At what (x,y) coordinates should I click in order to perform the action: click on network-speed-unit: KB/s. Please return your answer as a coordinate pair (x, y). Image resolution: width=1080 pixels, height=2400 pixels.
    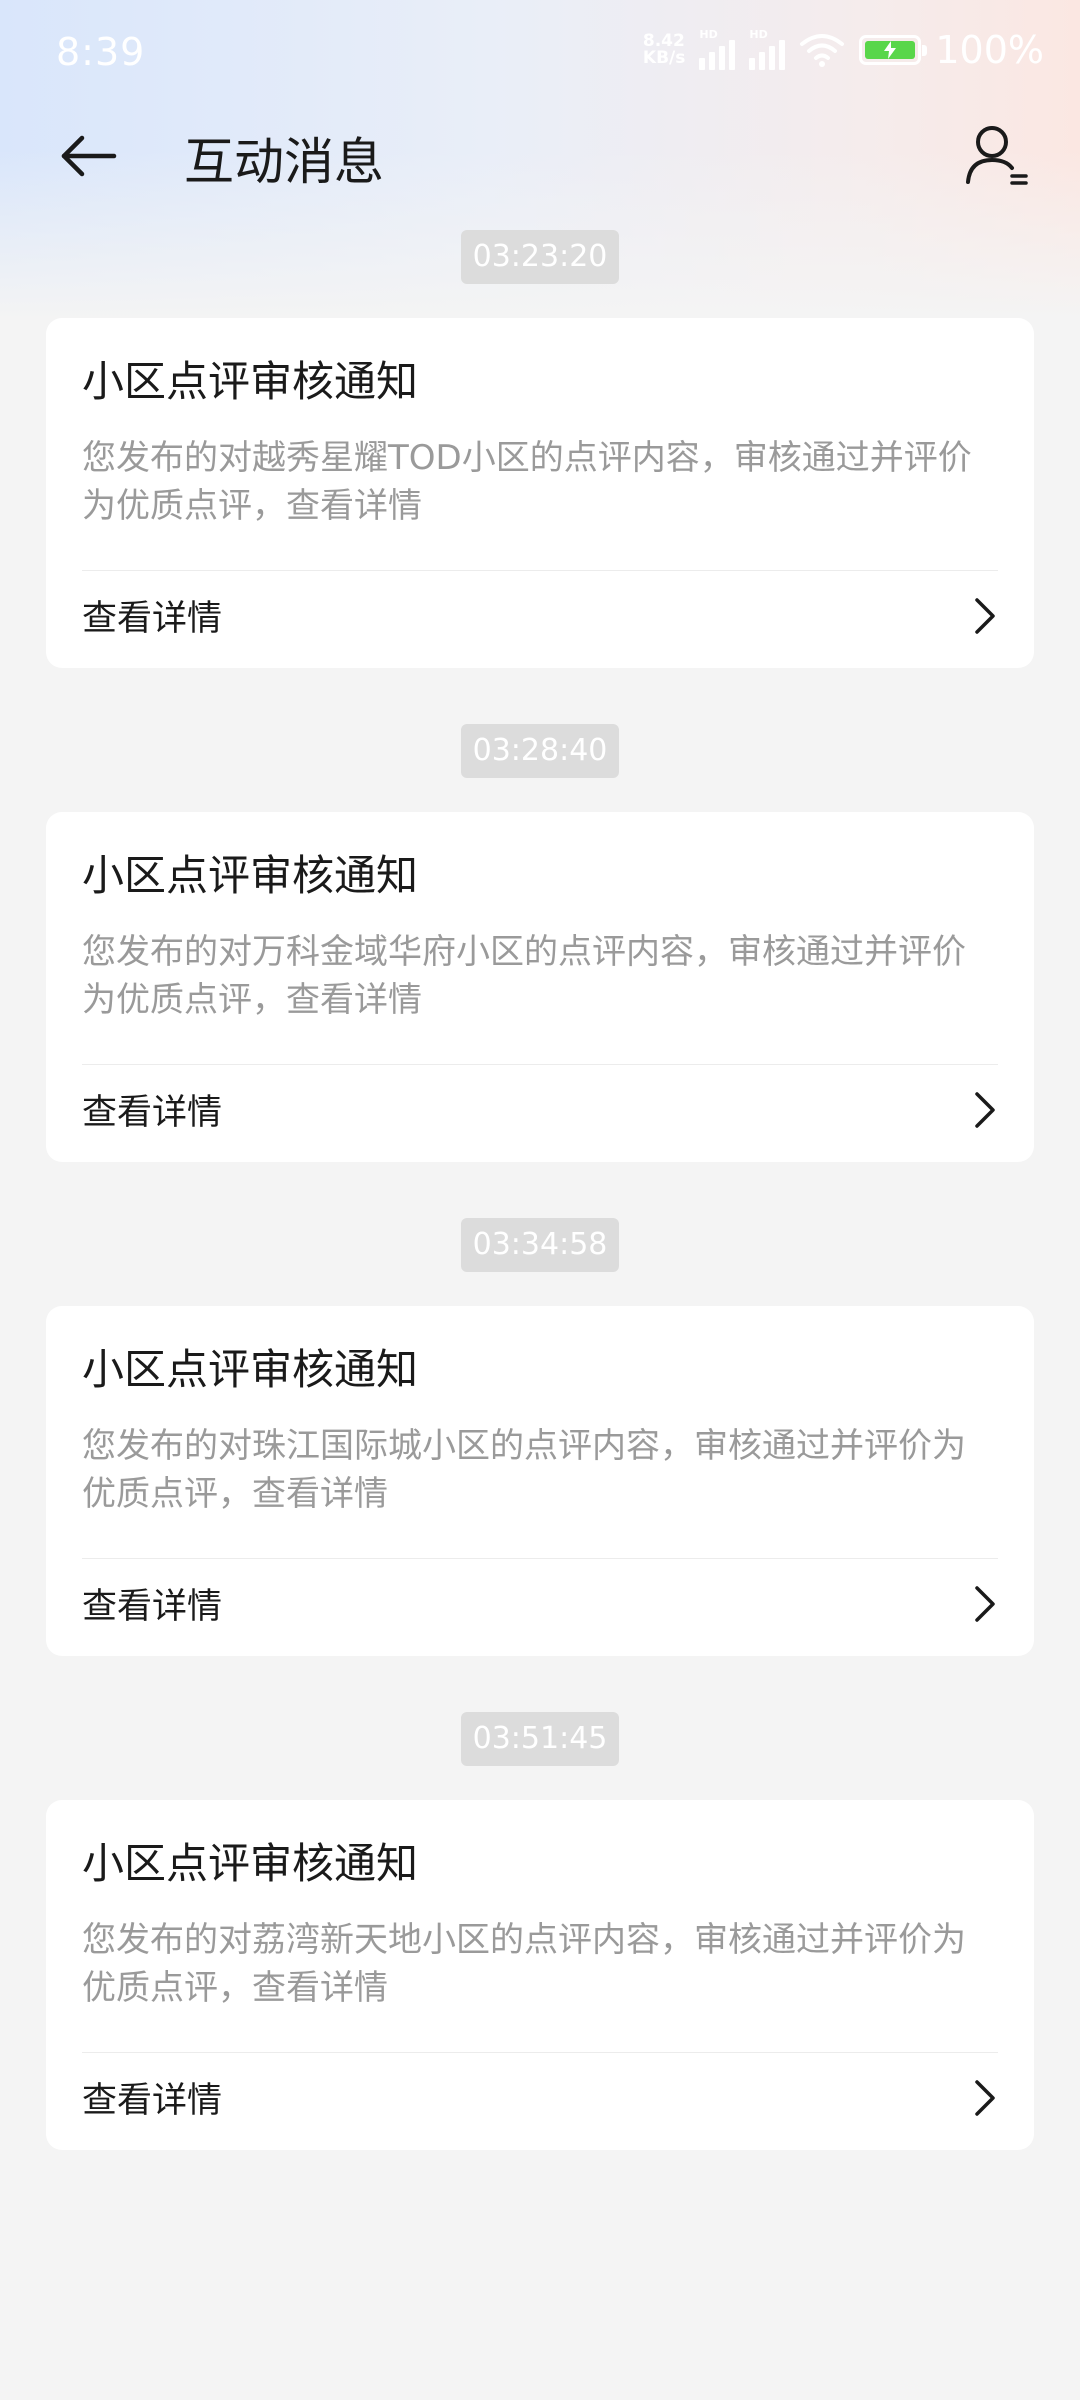
    Looking at the image, I should click on (664, 58).